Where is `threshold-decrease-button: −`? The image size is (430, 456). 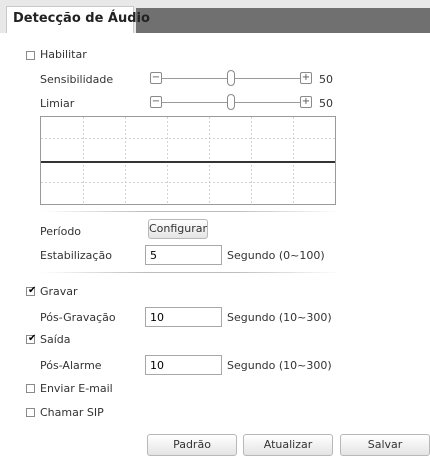
threshold-decrease-button: − is located at coordinates (156, 102).